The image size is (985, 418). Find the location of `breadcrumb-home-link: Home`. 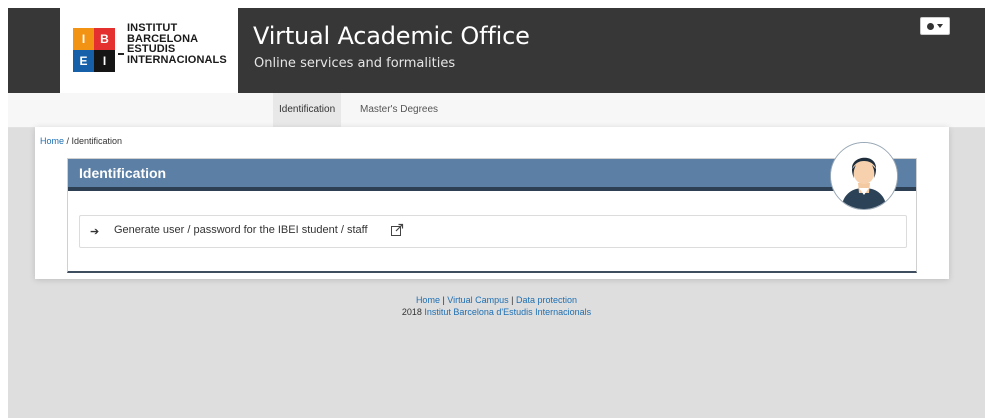

breadcrumb-home-link: Home is located at coordinates (52, 141).